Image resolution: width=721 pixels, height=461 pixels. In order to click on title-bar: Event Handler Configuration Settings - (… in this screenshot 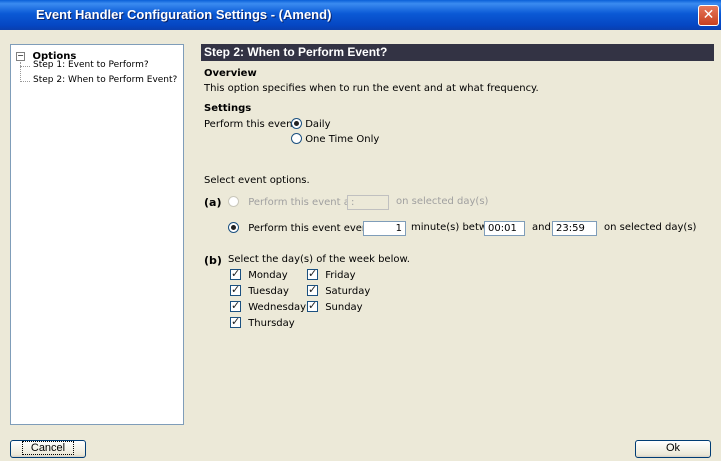, I will do `click(360, 15)`.